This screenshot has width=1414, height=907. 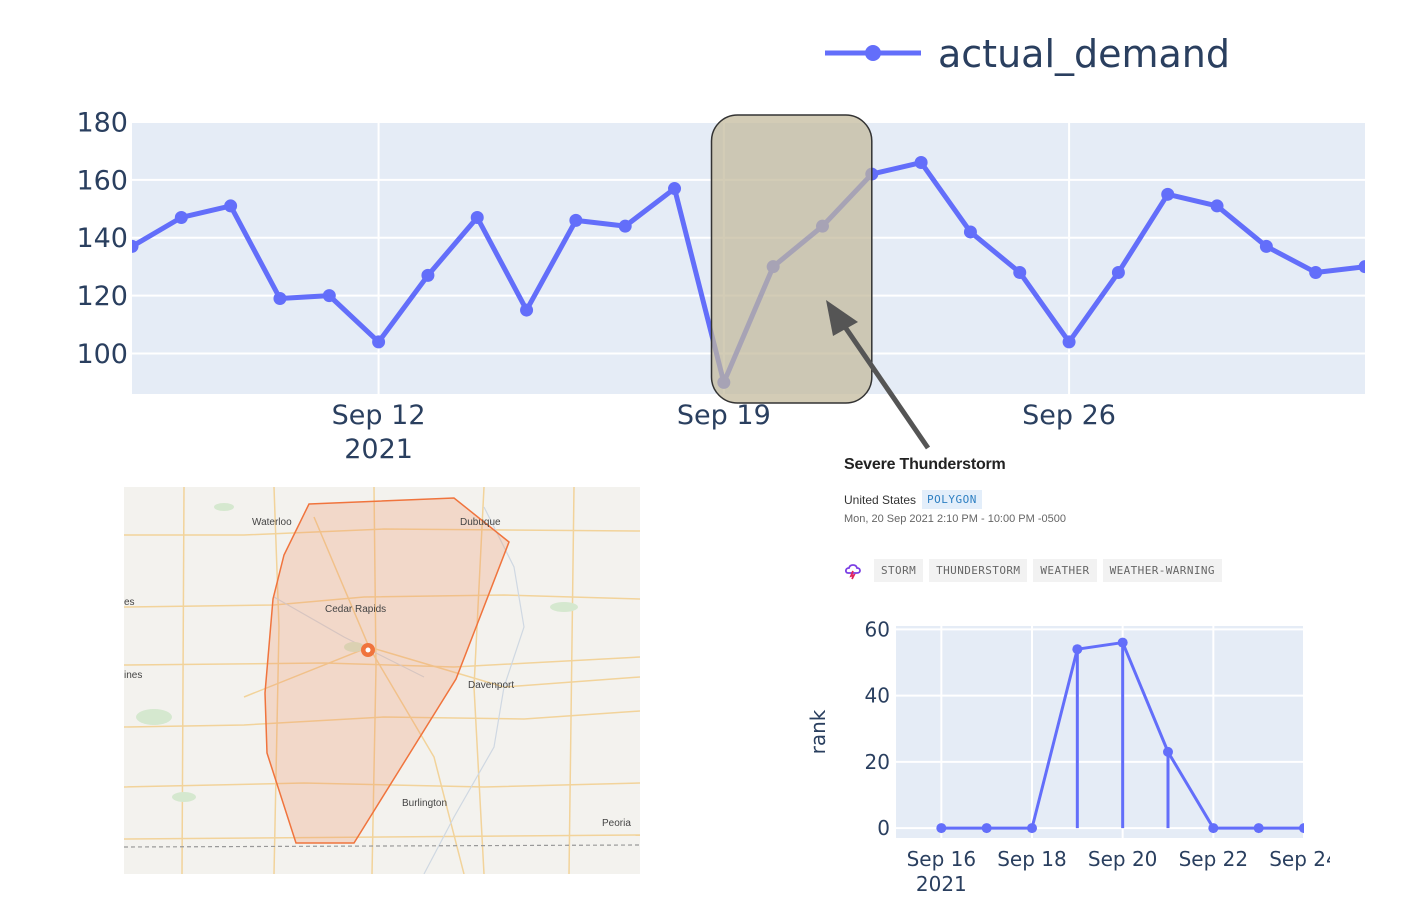 What do you see at coordinates (877, 629) in the screenshot?
I see `y-tick-label: 60` at bounding box center [877, 629].